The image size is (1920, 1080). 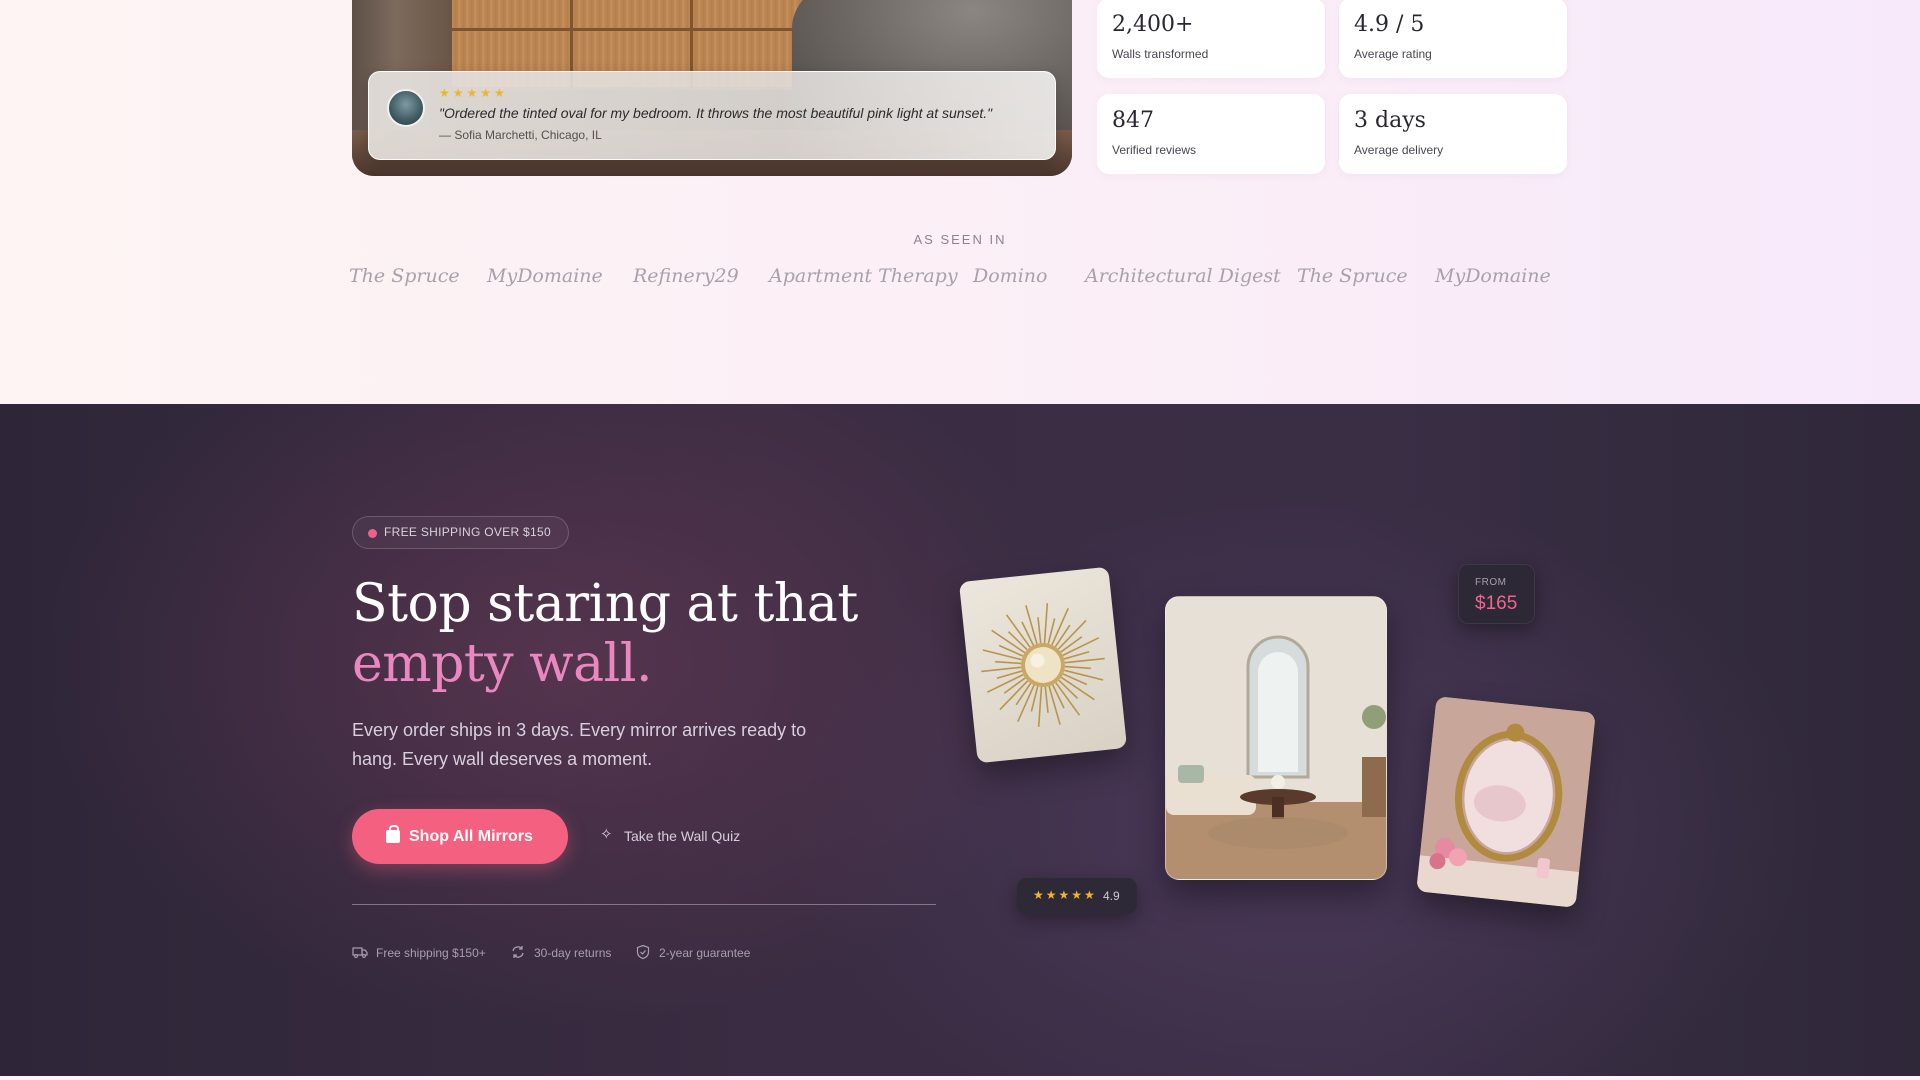 What do you see at coordinates (705, 953) in the screenshot?
I see `trust-label: 2-year guarantee` at bounding box center [705, 953].